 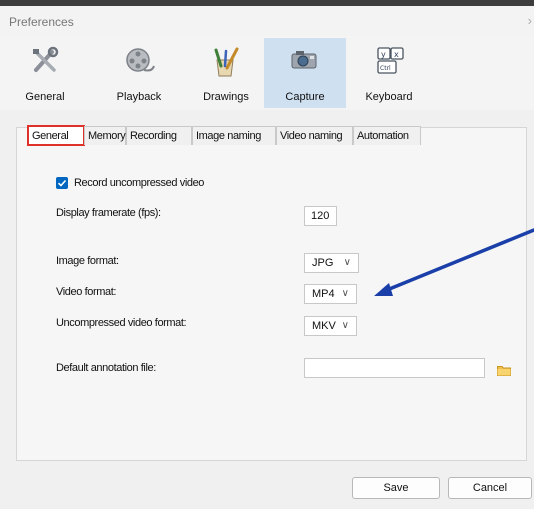 I want to click on tab-automation: Automation, so click(x=387, y=135).